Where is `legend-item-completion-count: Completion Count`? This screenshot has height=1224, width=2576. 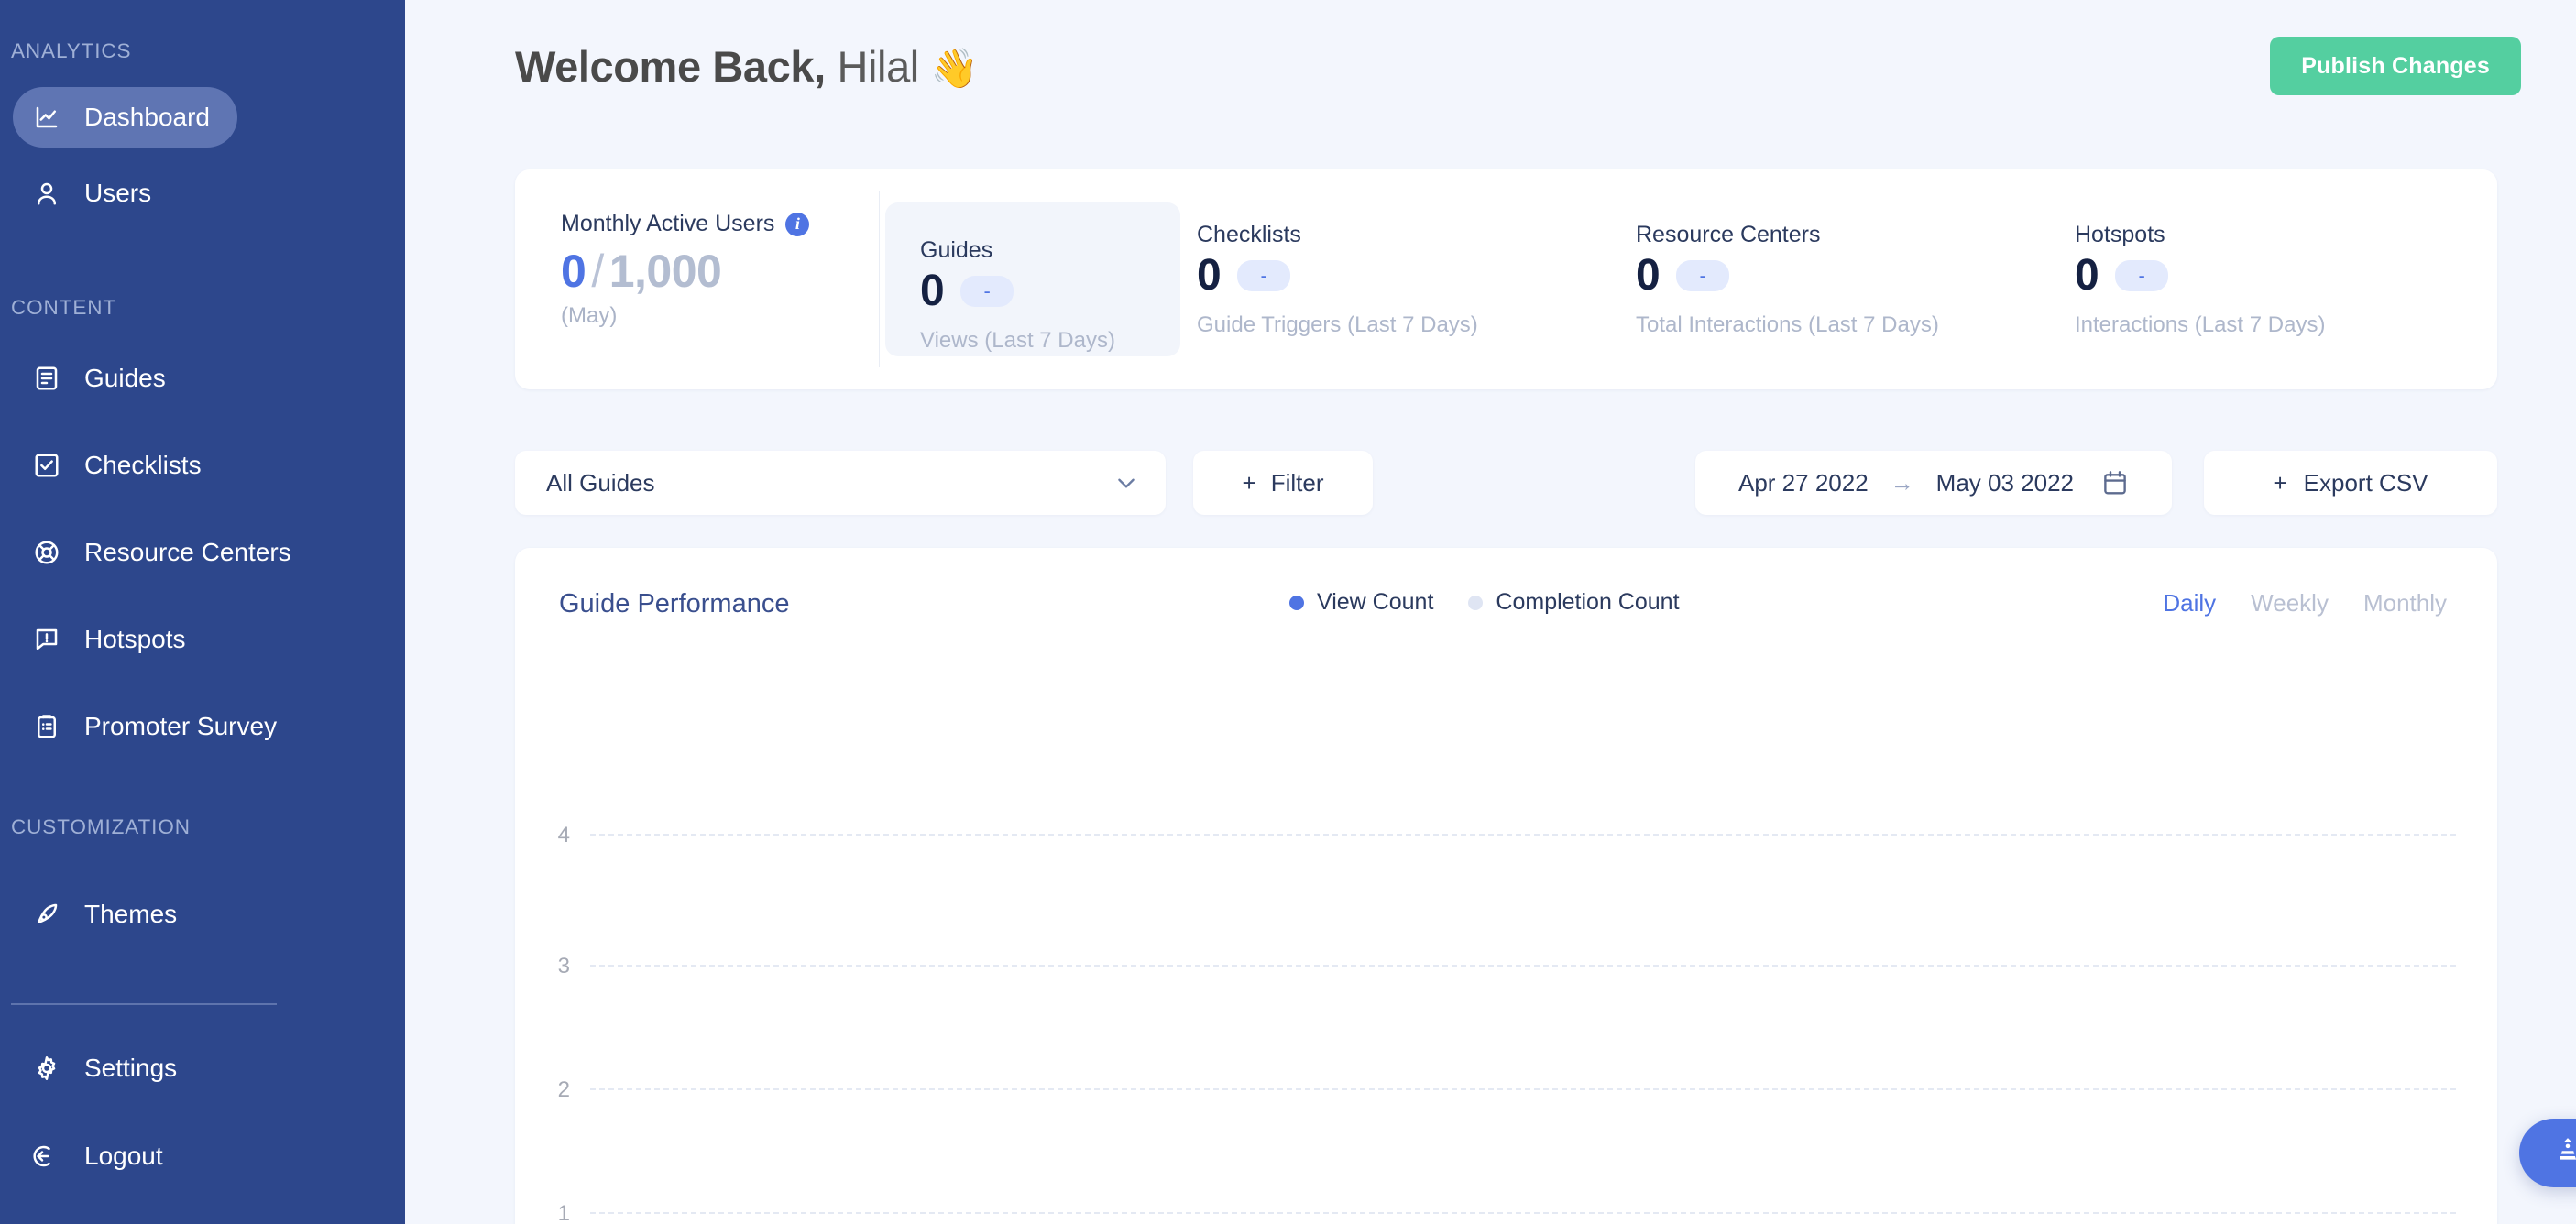 legend-item-completion-count: Completion Count is located at coordinates (1574, 602).